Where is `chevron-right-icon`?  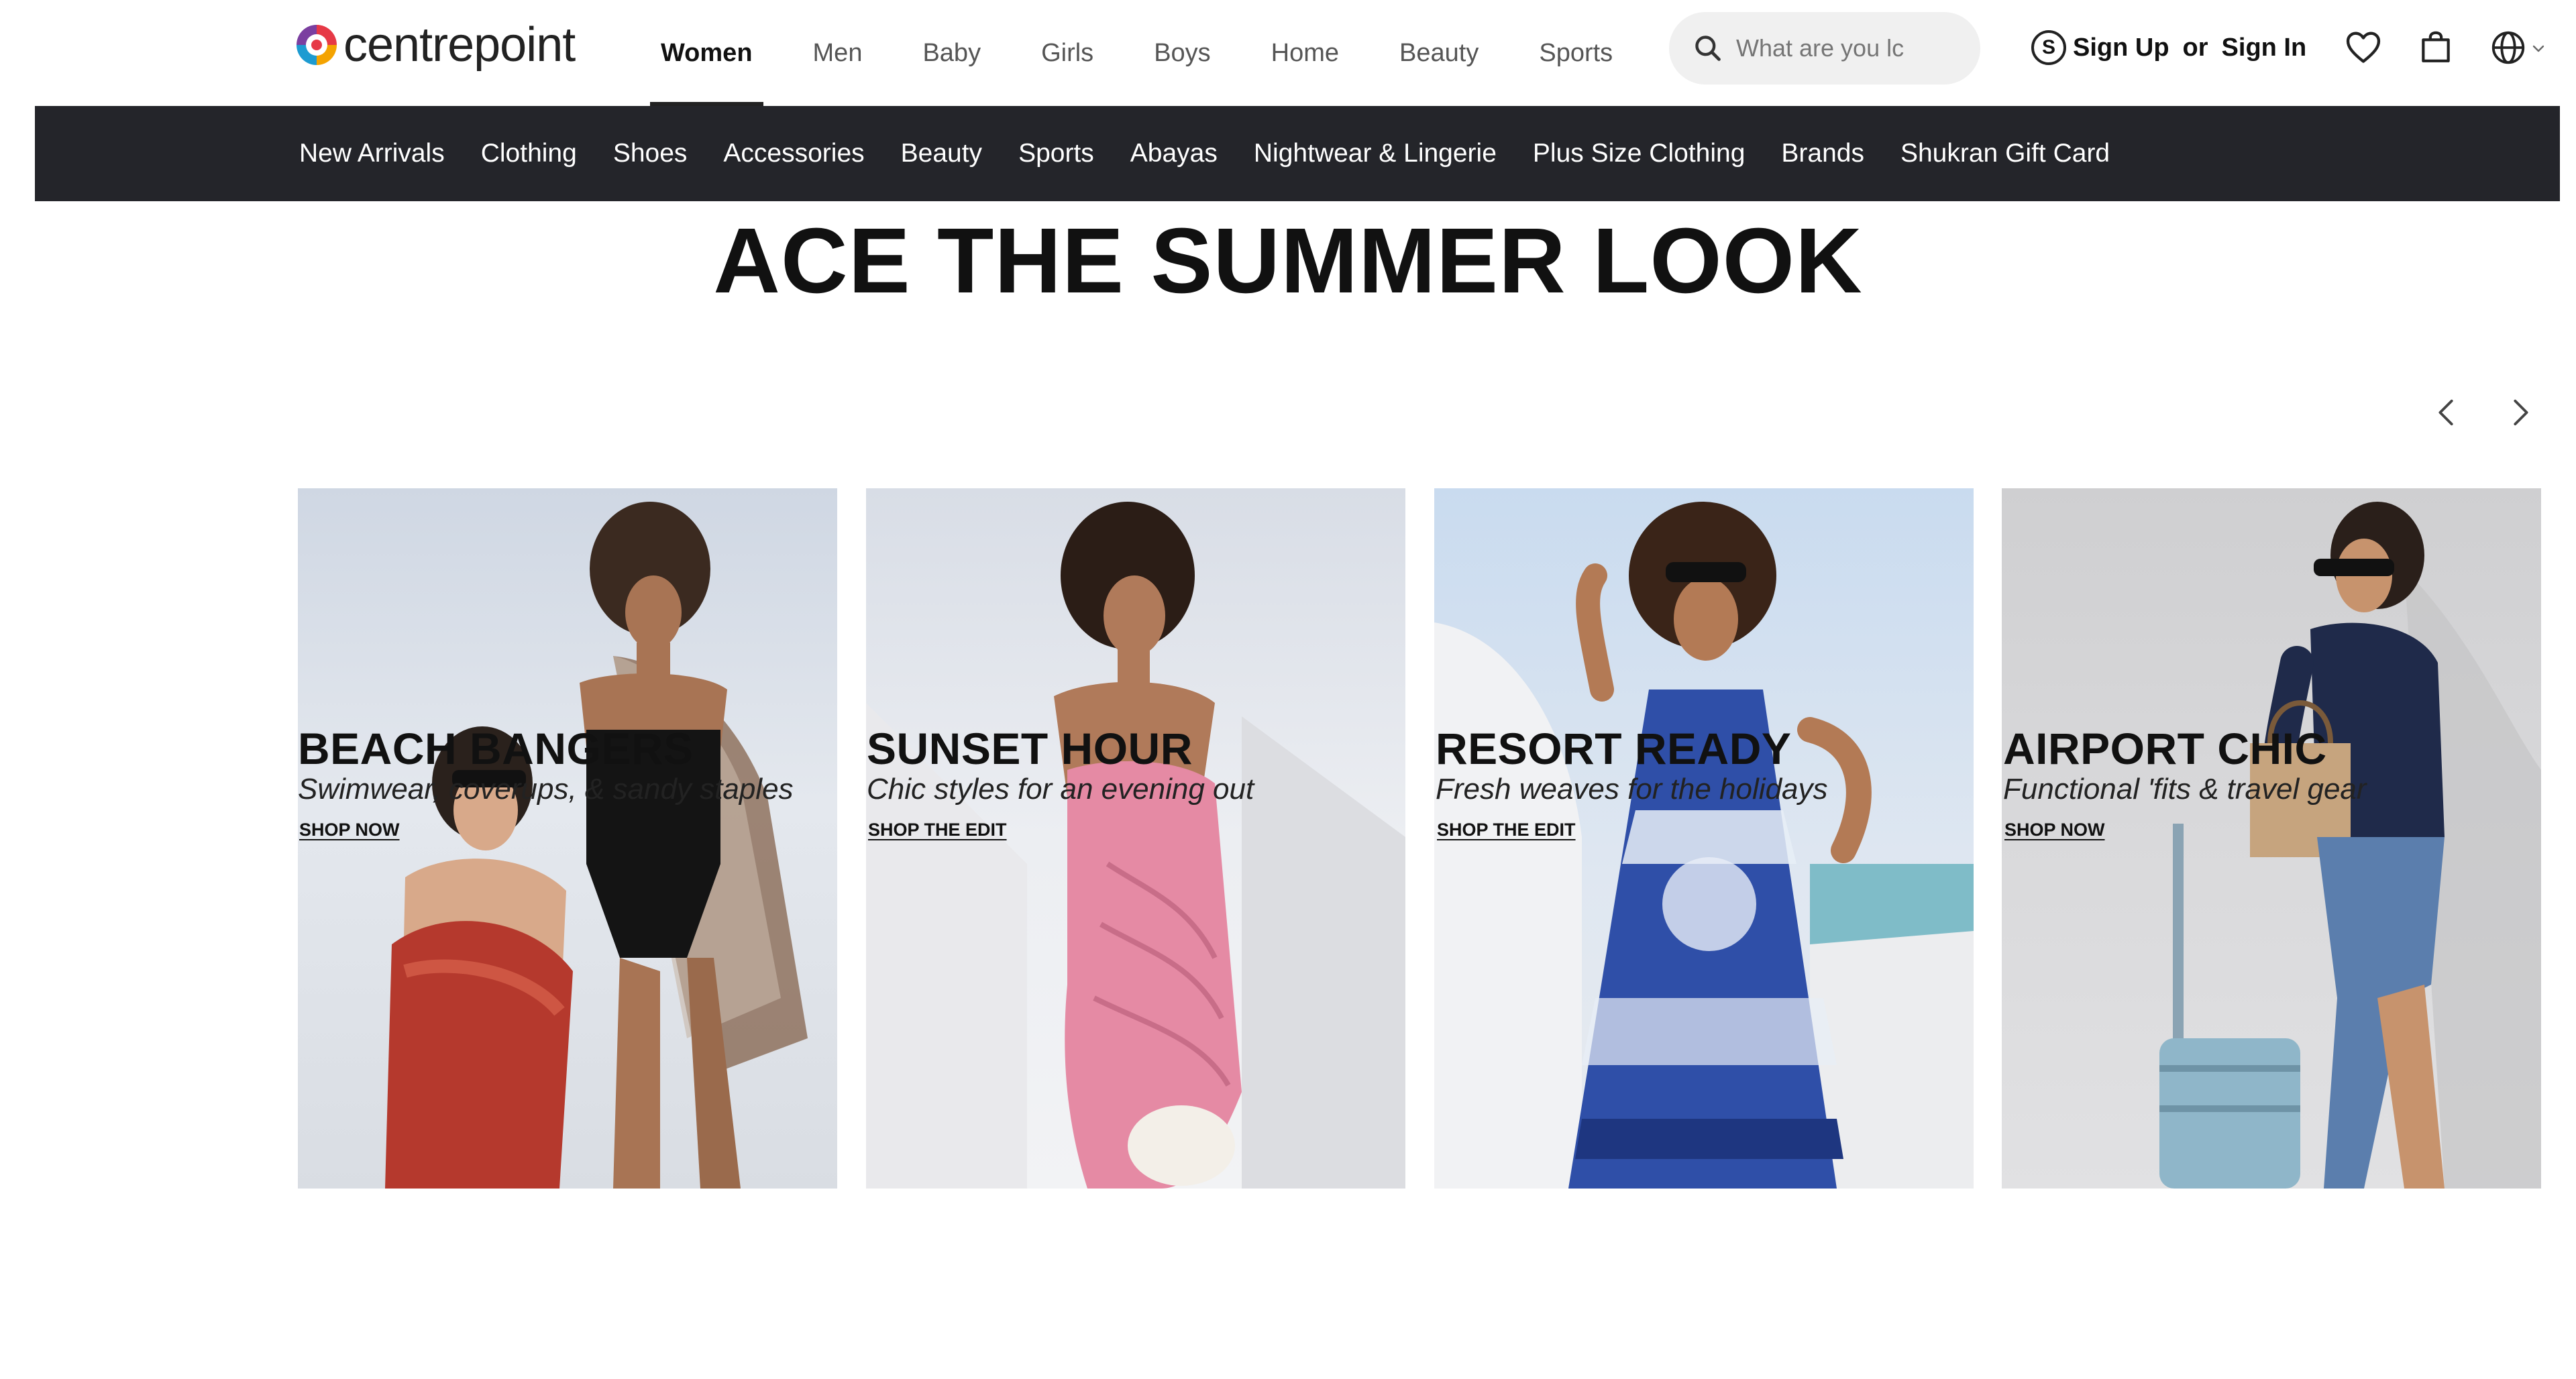 chevron-right-icon is located at coordinates (2521, 412).